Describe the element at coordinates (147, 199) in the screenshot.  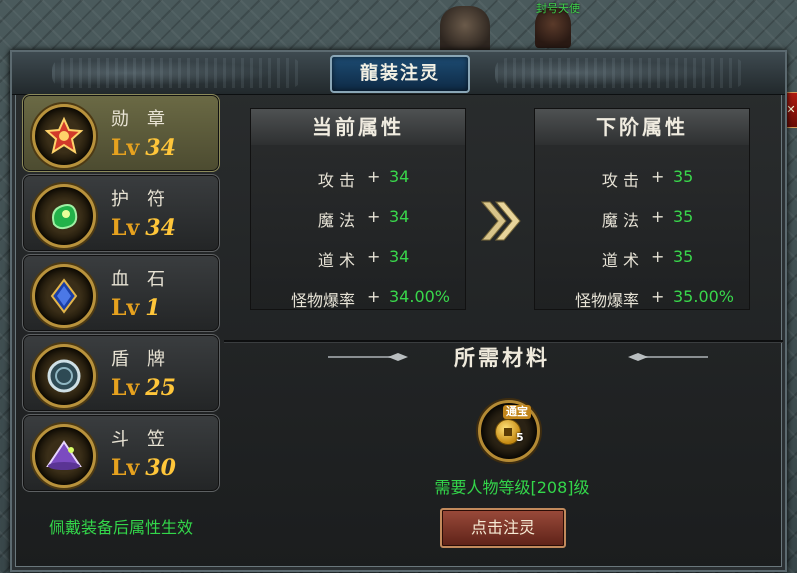
I see `equip-name: 护符` at that location.